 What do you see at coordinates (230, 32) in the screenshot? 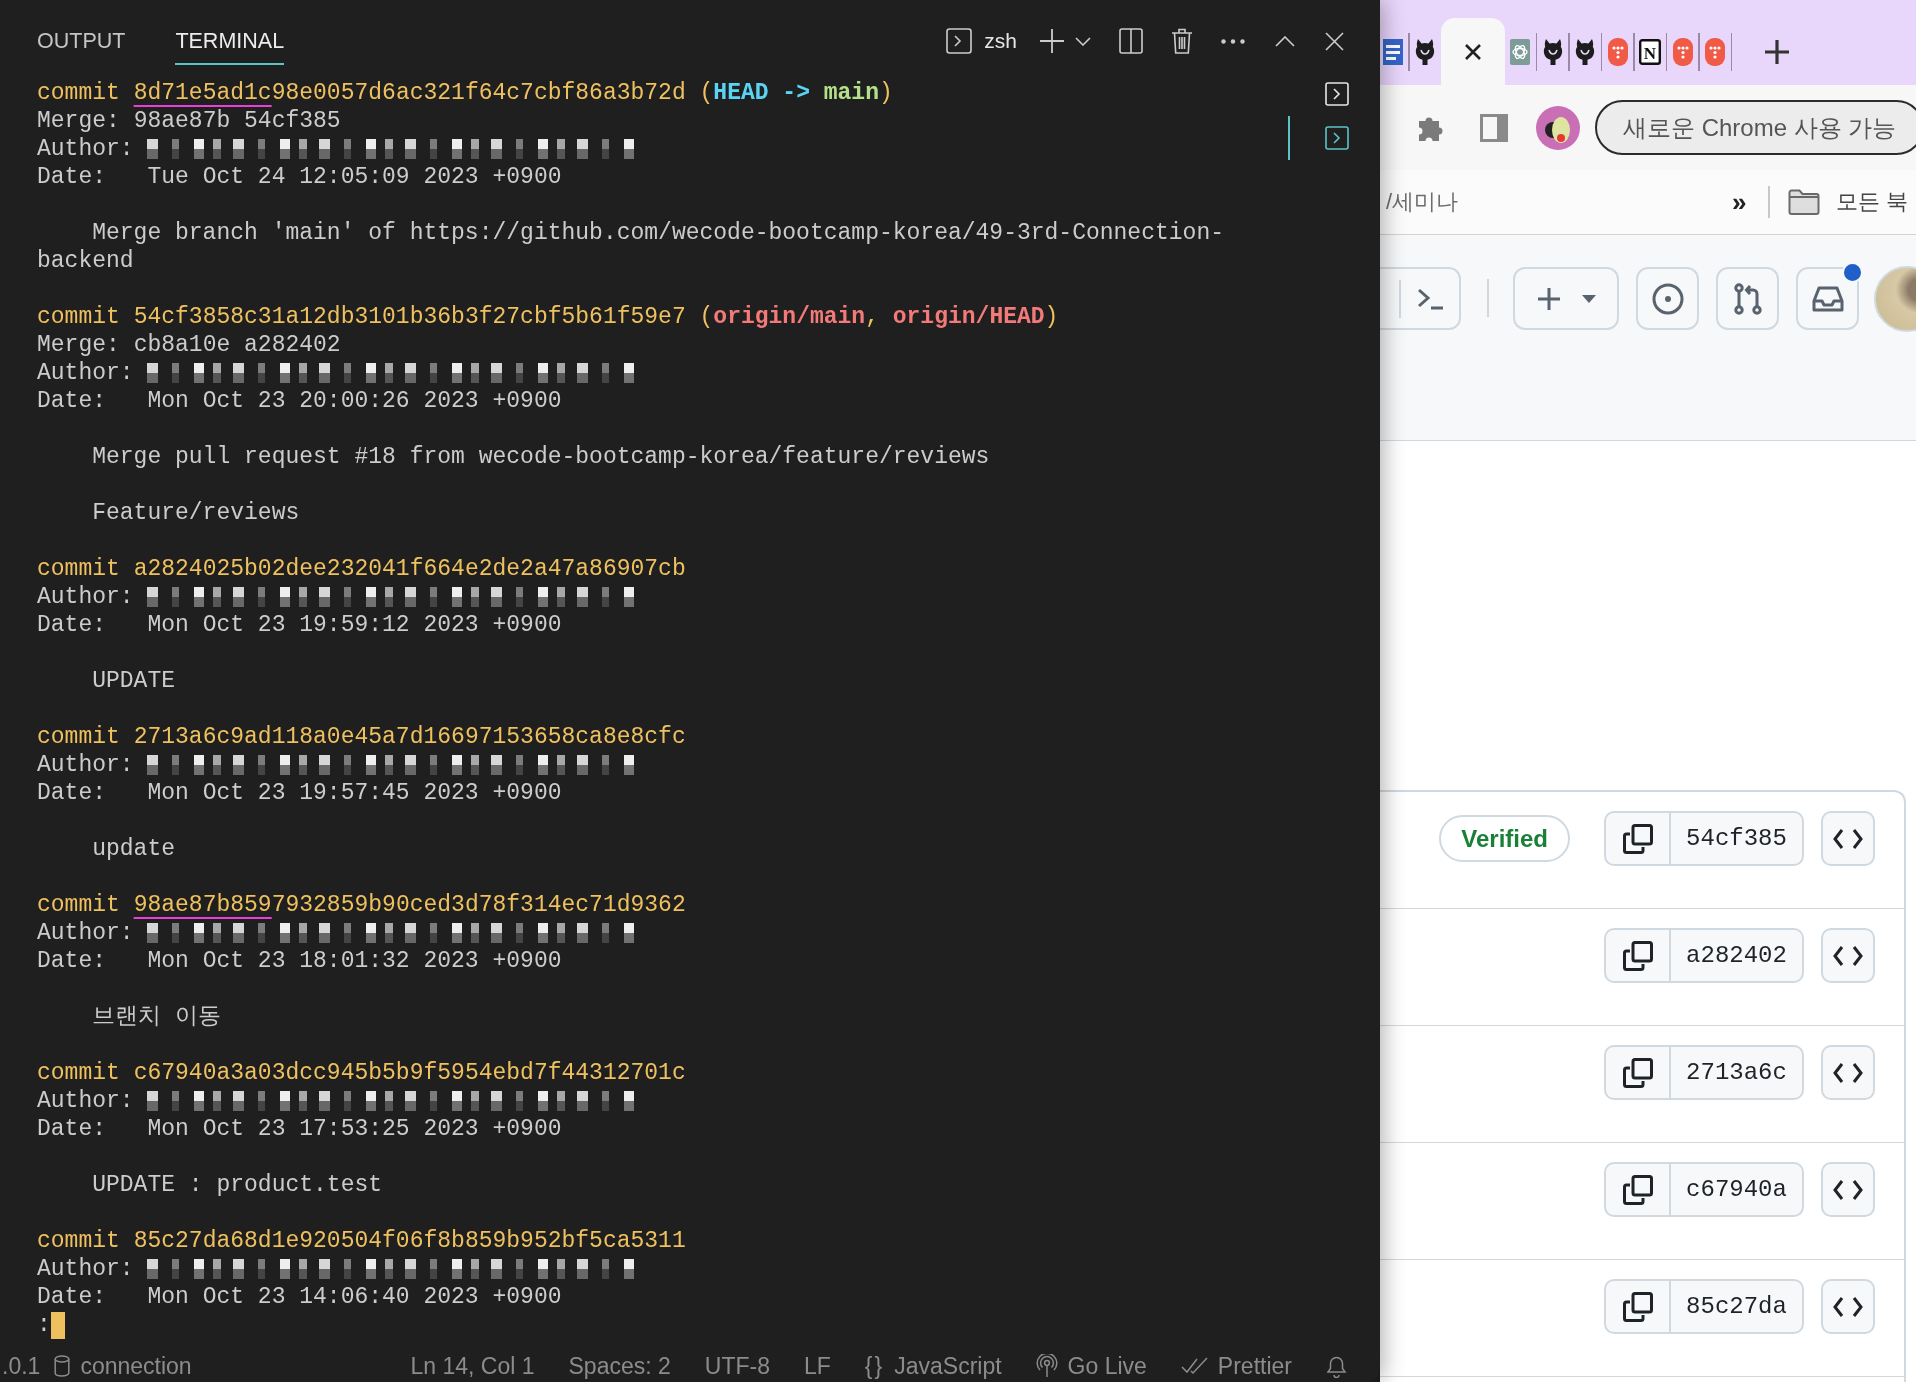
I see `panel-tab: TERMINAL` at bounding box center [230, 32].